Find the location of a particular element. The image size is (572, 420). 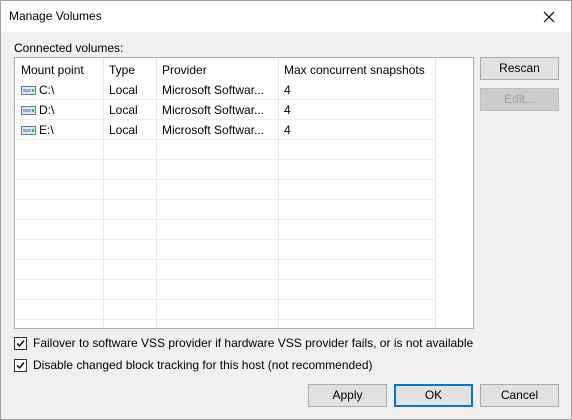

table-row: D:\ Local Microsoft Softwar... 4 is located at coordinates (225, 110).